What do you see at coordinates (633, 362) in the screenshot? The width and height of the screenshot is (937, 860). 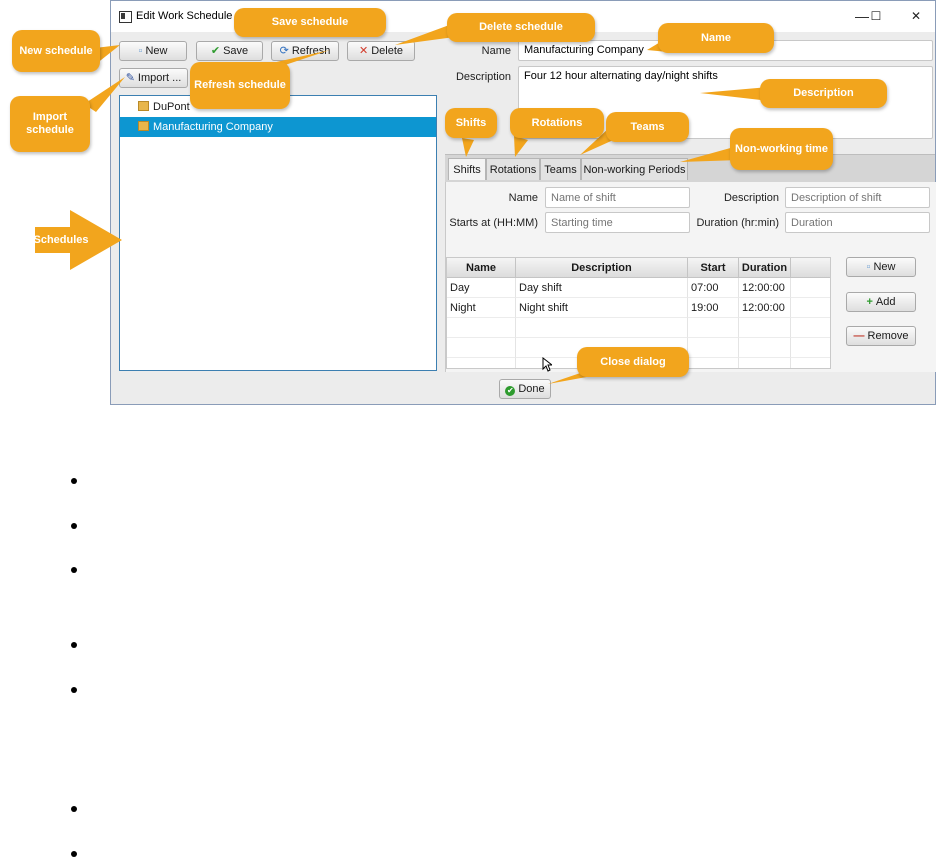 I see `callout-close-dialog: Close dialog` at bounding box center [633, 362].